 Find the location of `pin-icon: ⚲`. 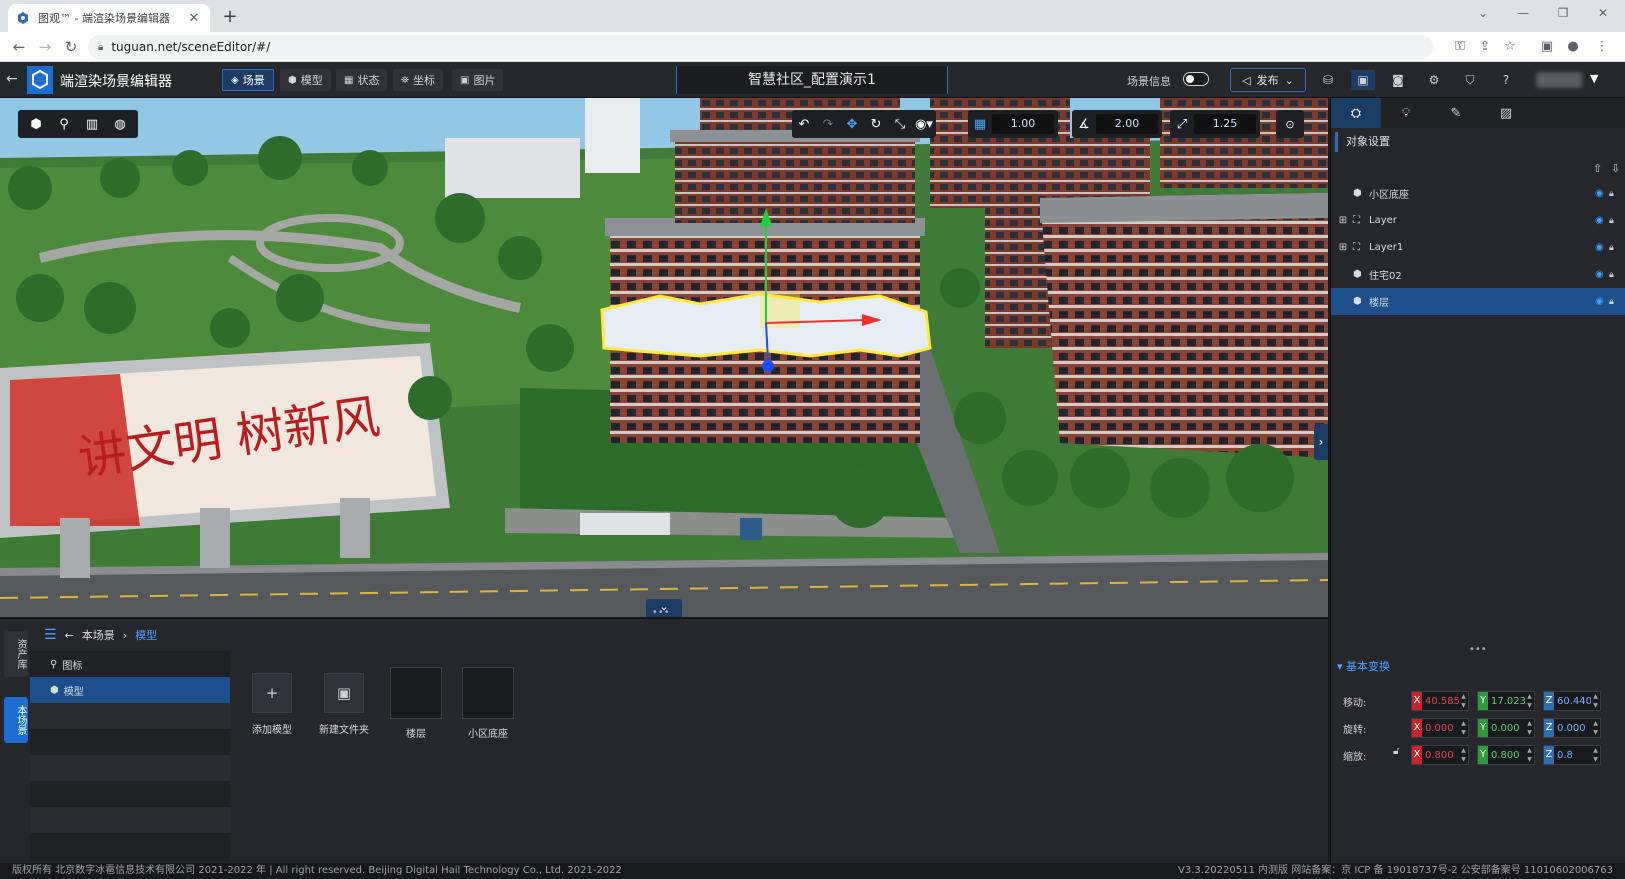

pin-icon: ⚲ is located at coordinates (64, 124).